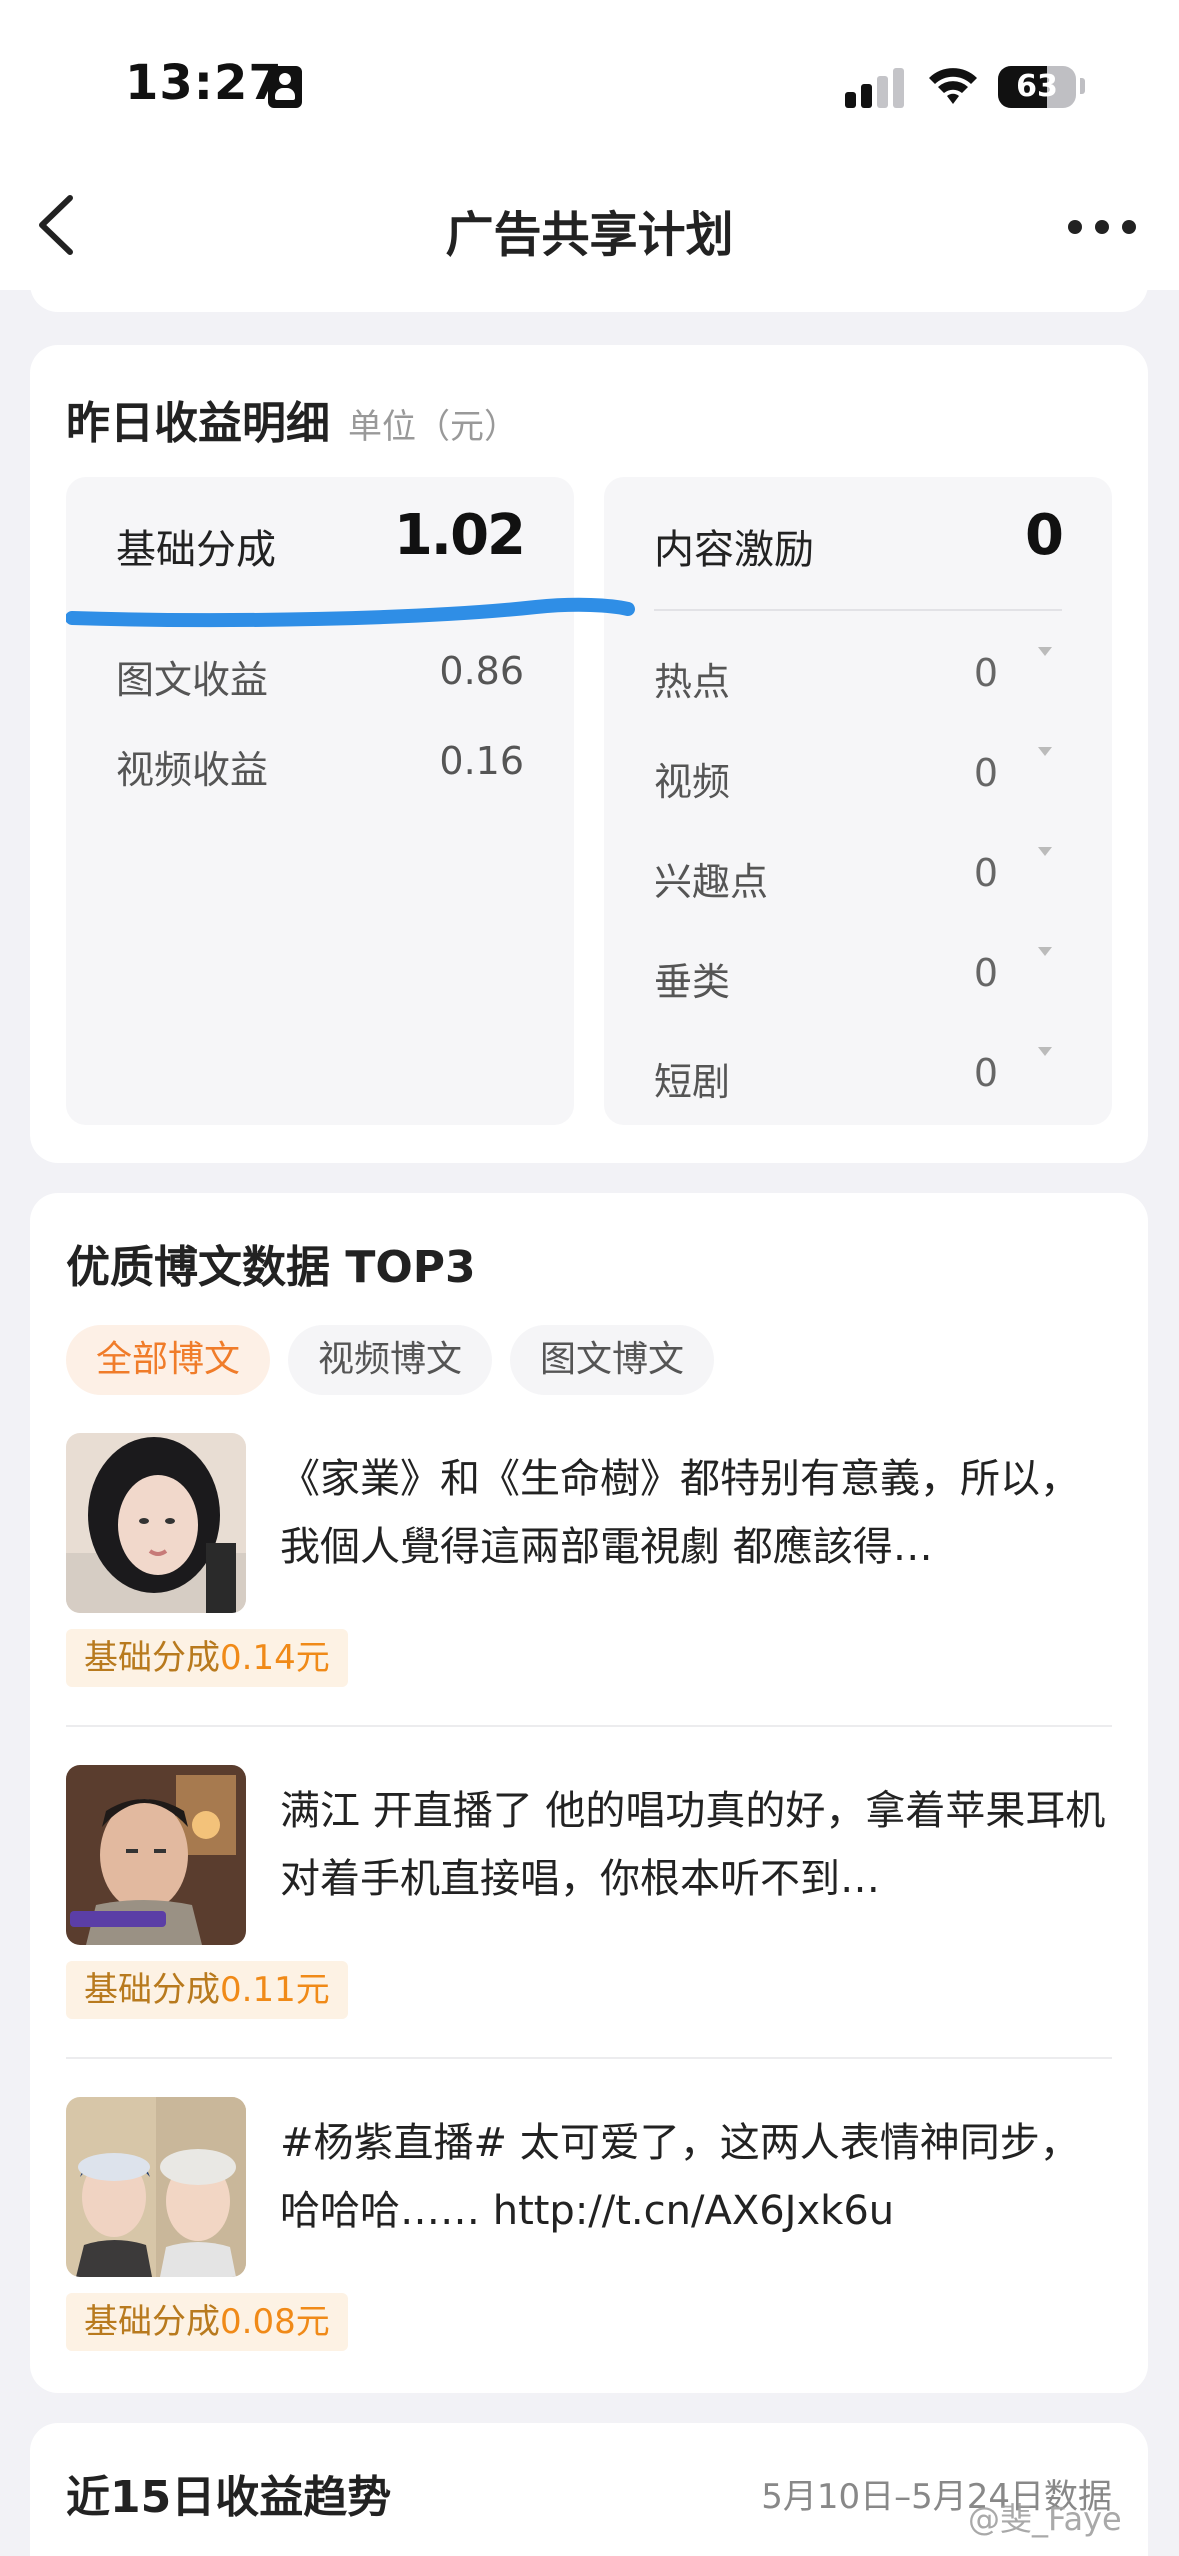 The height and width of the screenshot is (2556, 1179). I want to click on image-text-income-label: 图文收益, so click(192, 680).